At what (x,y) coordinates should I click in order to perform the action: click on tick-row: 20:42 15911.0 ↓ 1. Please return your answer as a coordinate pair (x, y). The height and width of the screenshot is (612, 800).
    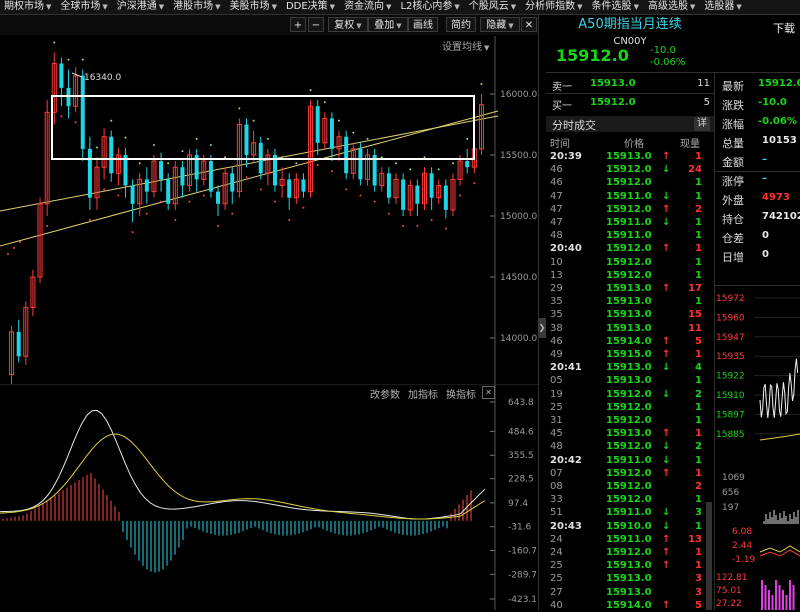
    Looking at the image, I should click on (630, 460).